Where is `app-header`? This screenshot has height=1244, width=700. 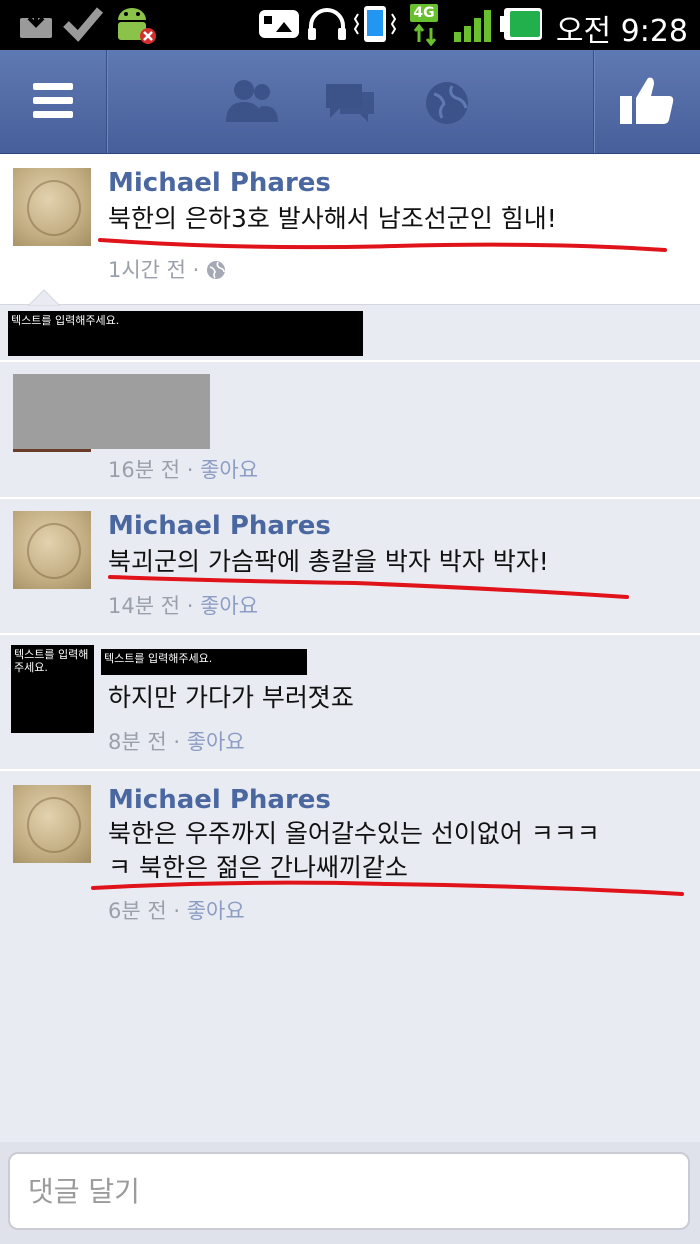
app-header is located at coordinates (350, 102).